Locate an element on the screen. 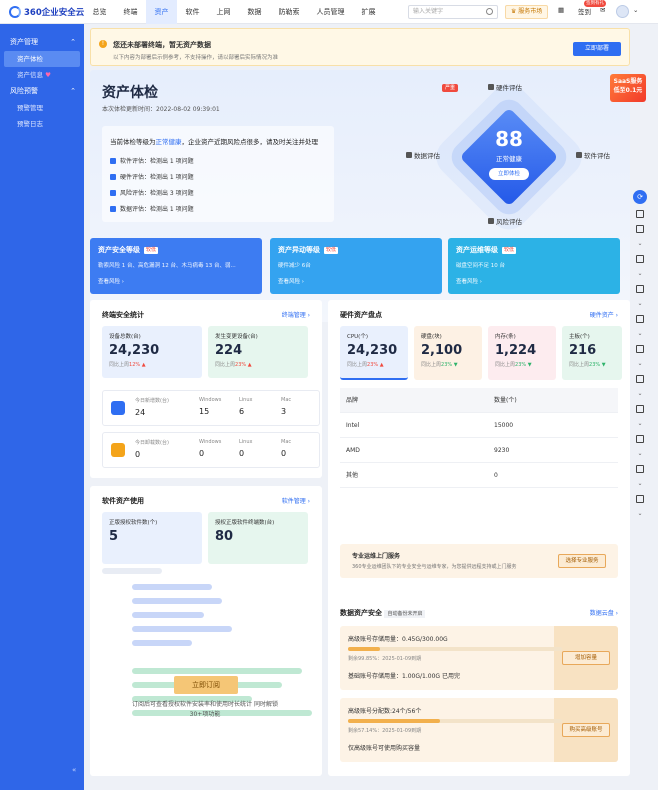 The height and width of the screenshot is (790, 658). stat-label: 内存(条) is located at coordinates (505, 337).